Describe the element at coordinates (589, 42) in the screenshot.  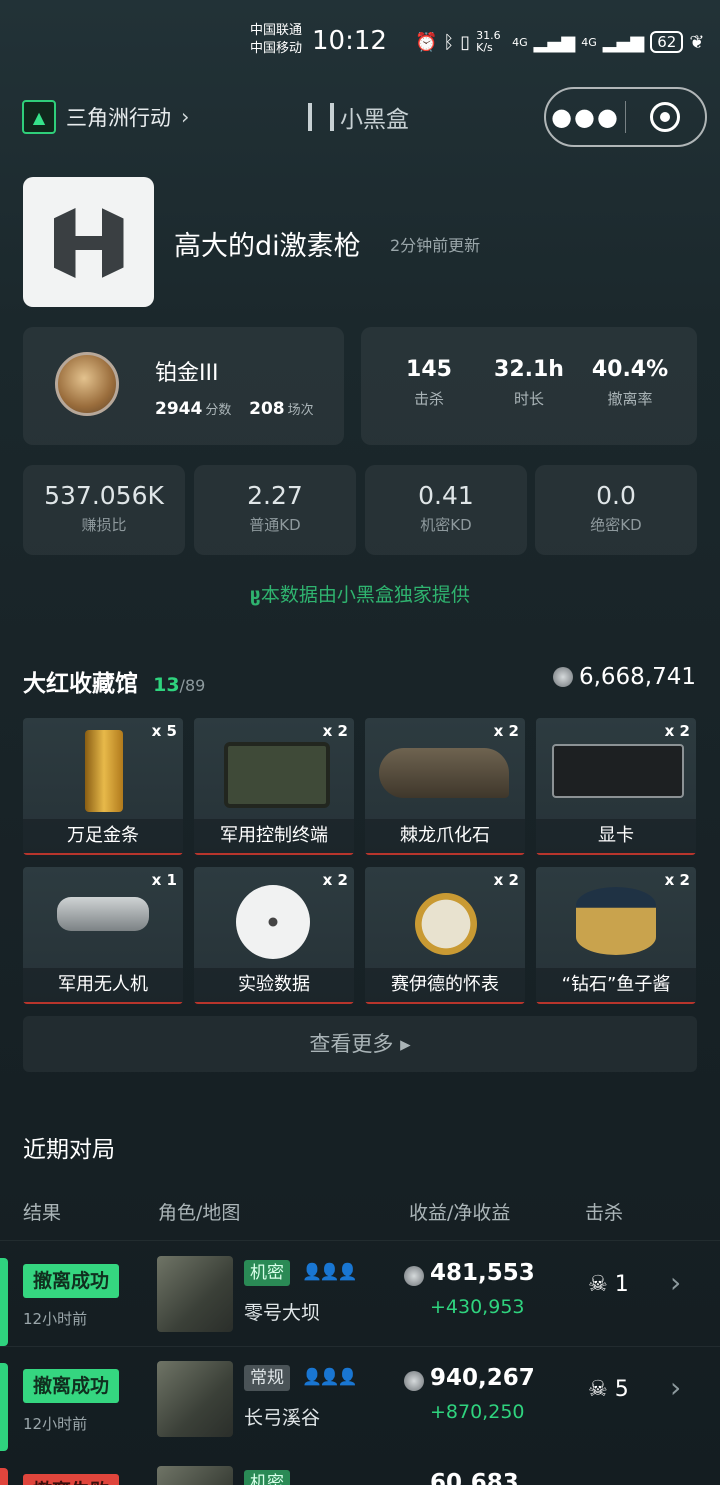
I see `network-2: 4G` at that location.